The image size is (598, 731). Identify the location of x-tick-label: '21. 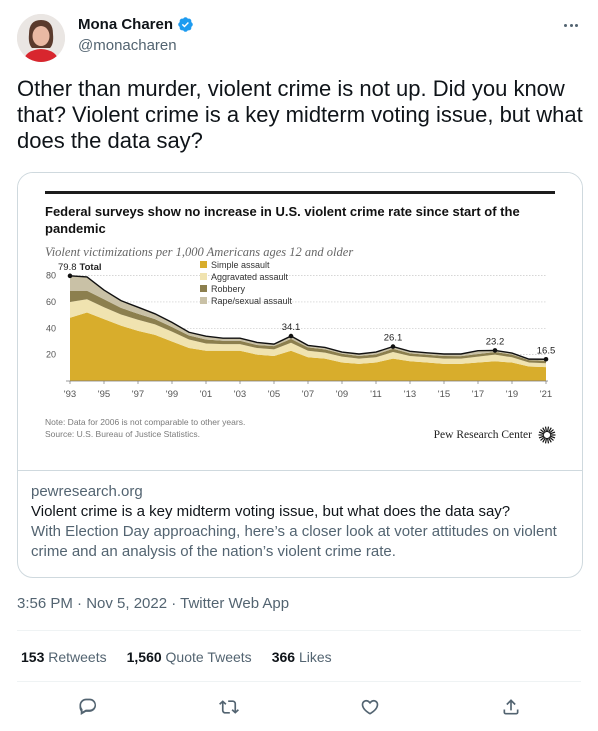
(546, 394).